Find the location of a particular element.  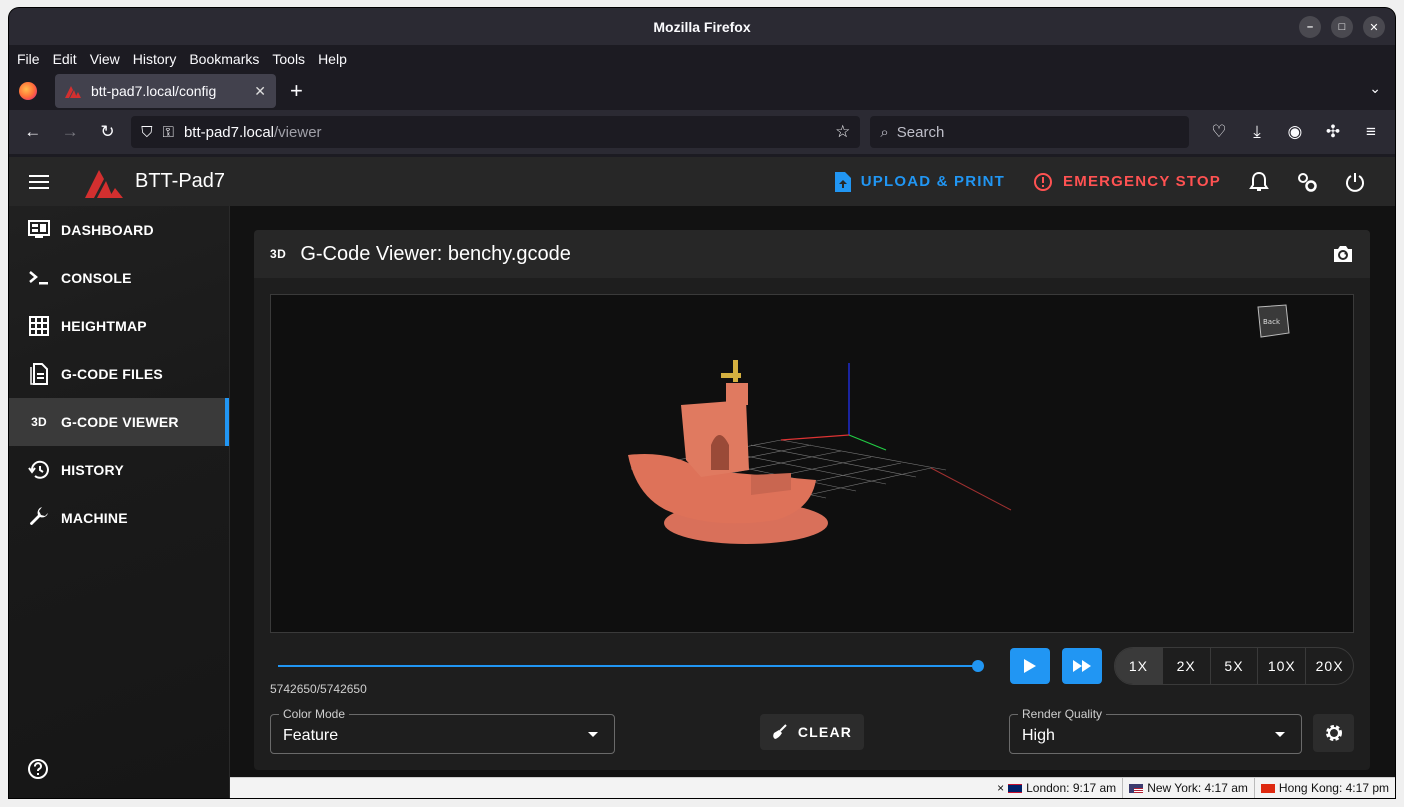

sidebar-item-history: HISTORY is located at coordinates (119, 470).